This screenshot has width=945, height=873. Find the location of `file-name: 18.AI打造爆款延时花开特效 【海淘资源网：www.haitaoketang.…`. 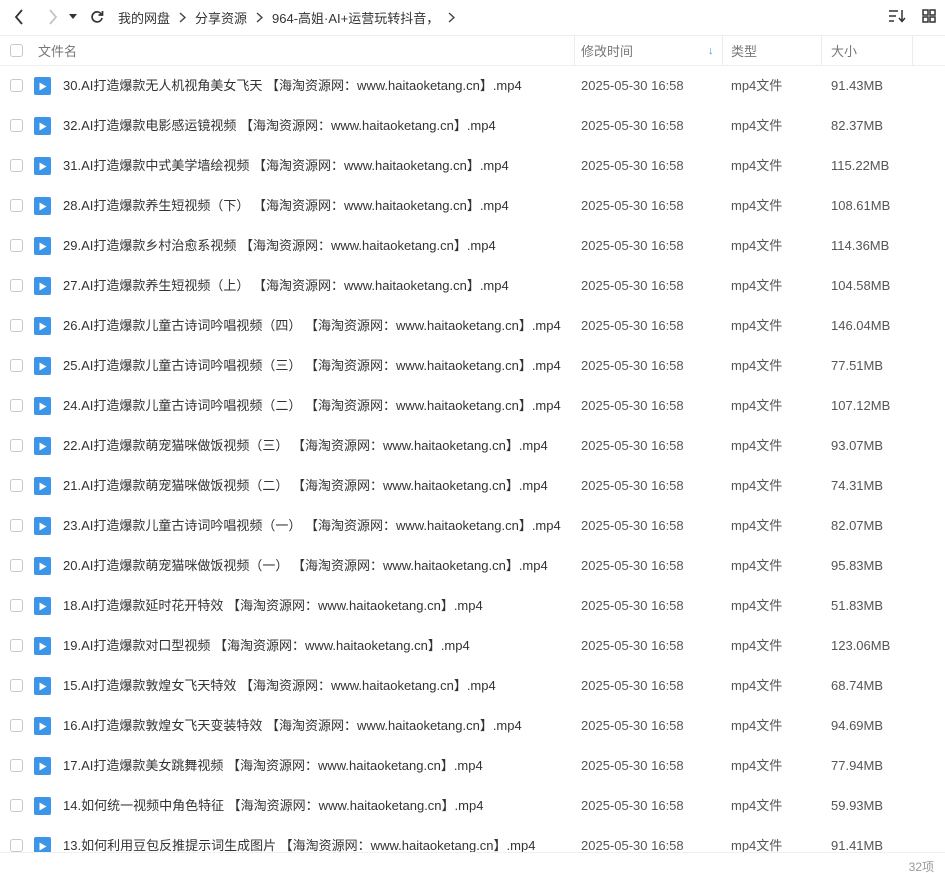

file-name: 18.AI打造爆款延时花开特效 【海淘资源网：www.haitaoketang.… is located at coordinates (273, 606).